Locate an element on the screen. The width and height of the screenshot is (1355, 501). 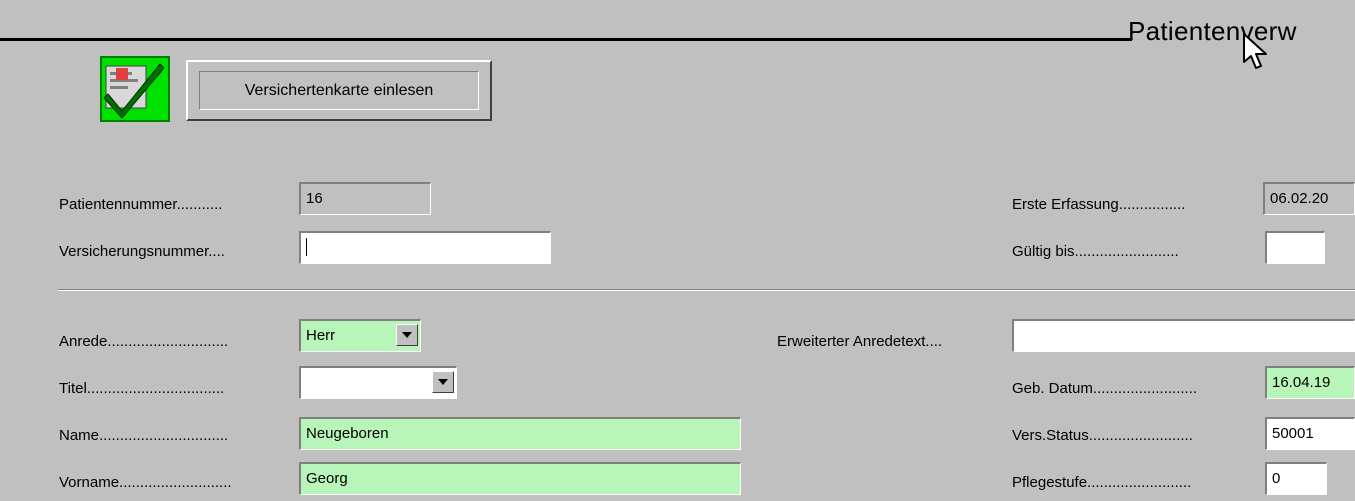
pflegestufe-field: 0 is located at coordinates (1296, 478).